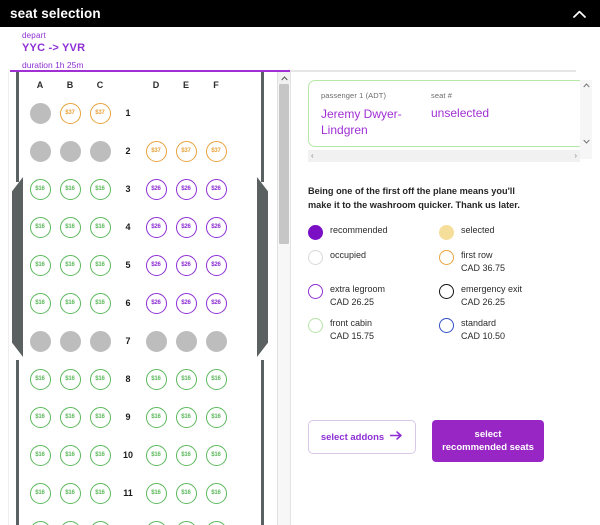 Image resolution: width=600 pixels, height=525 pixels. What do you see at coordinates (284, 78) in the screenshot?
I see `scroll-up-icon` at bounding box center [284, 78].